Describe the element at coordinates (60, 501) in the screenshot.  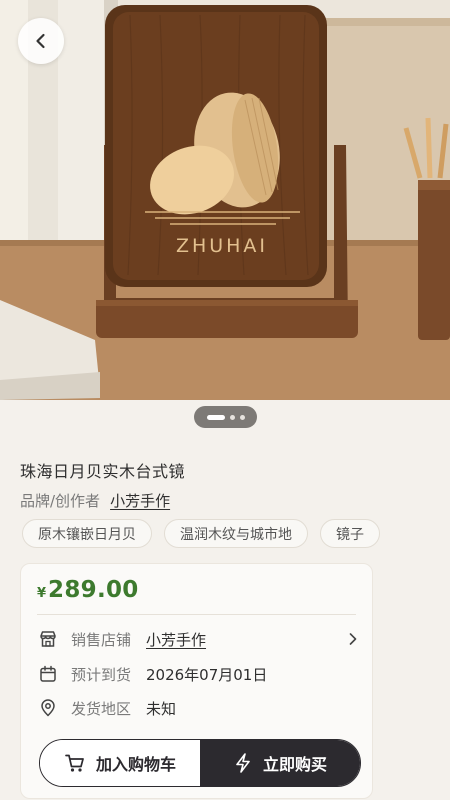
I see `brand-label: 品牌/创作者` at that location.